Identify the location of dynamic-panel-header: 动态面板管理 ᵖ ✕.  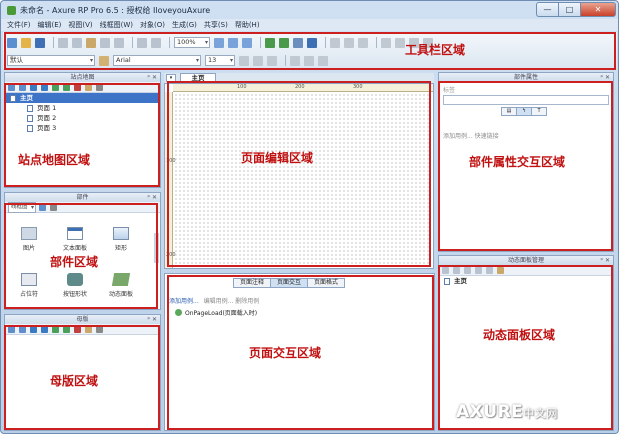
(526, 260).